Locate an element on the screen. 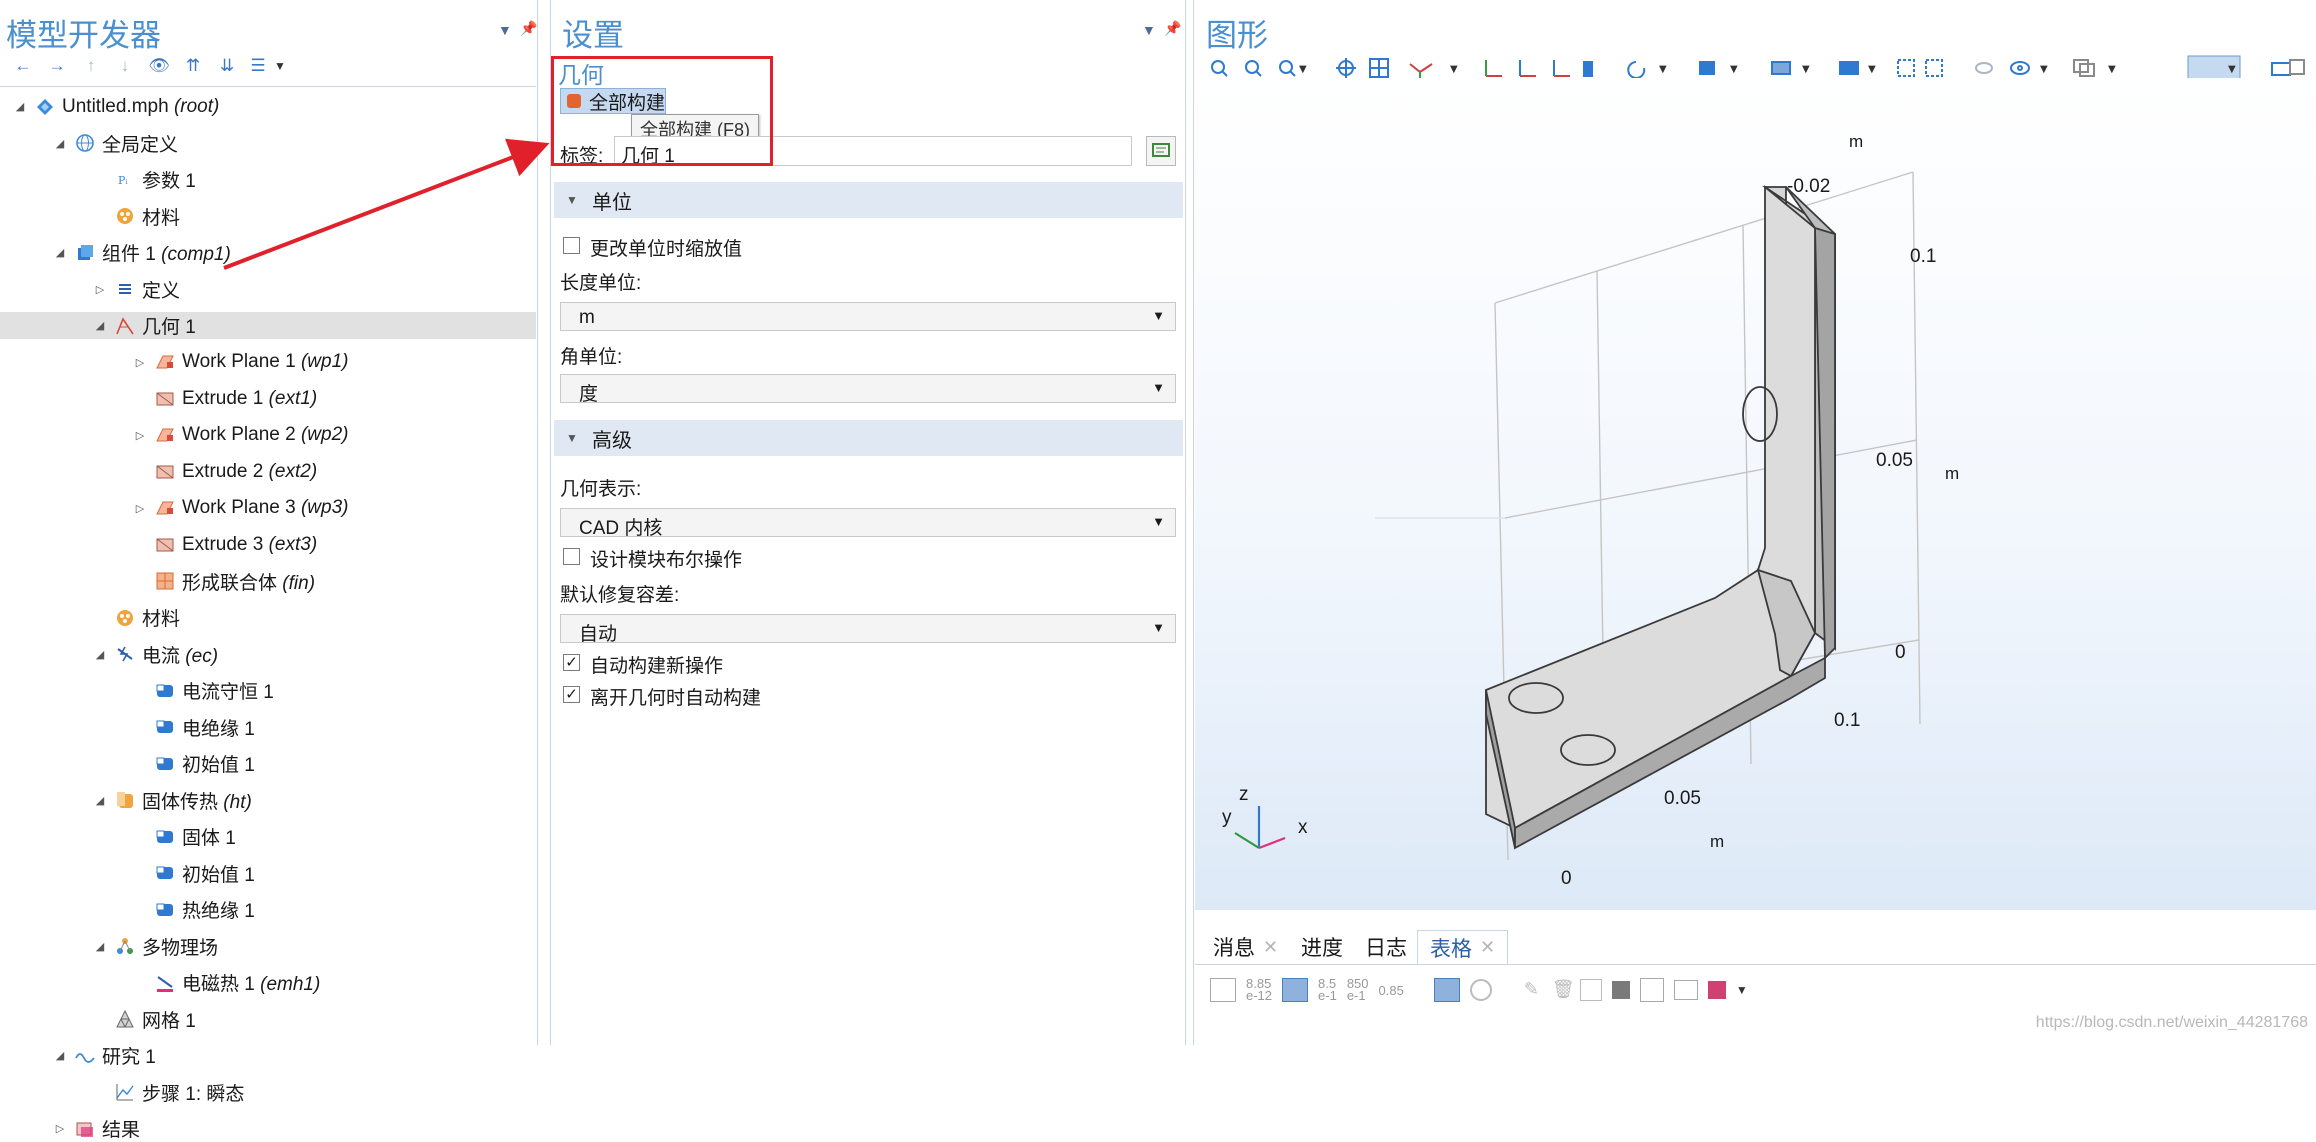 The image size is (2316, 1142). tree-item-node: 固体 1 is located at coordinates (268, 836).